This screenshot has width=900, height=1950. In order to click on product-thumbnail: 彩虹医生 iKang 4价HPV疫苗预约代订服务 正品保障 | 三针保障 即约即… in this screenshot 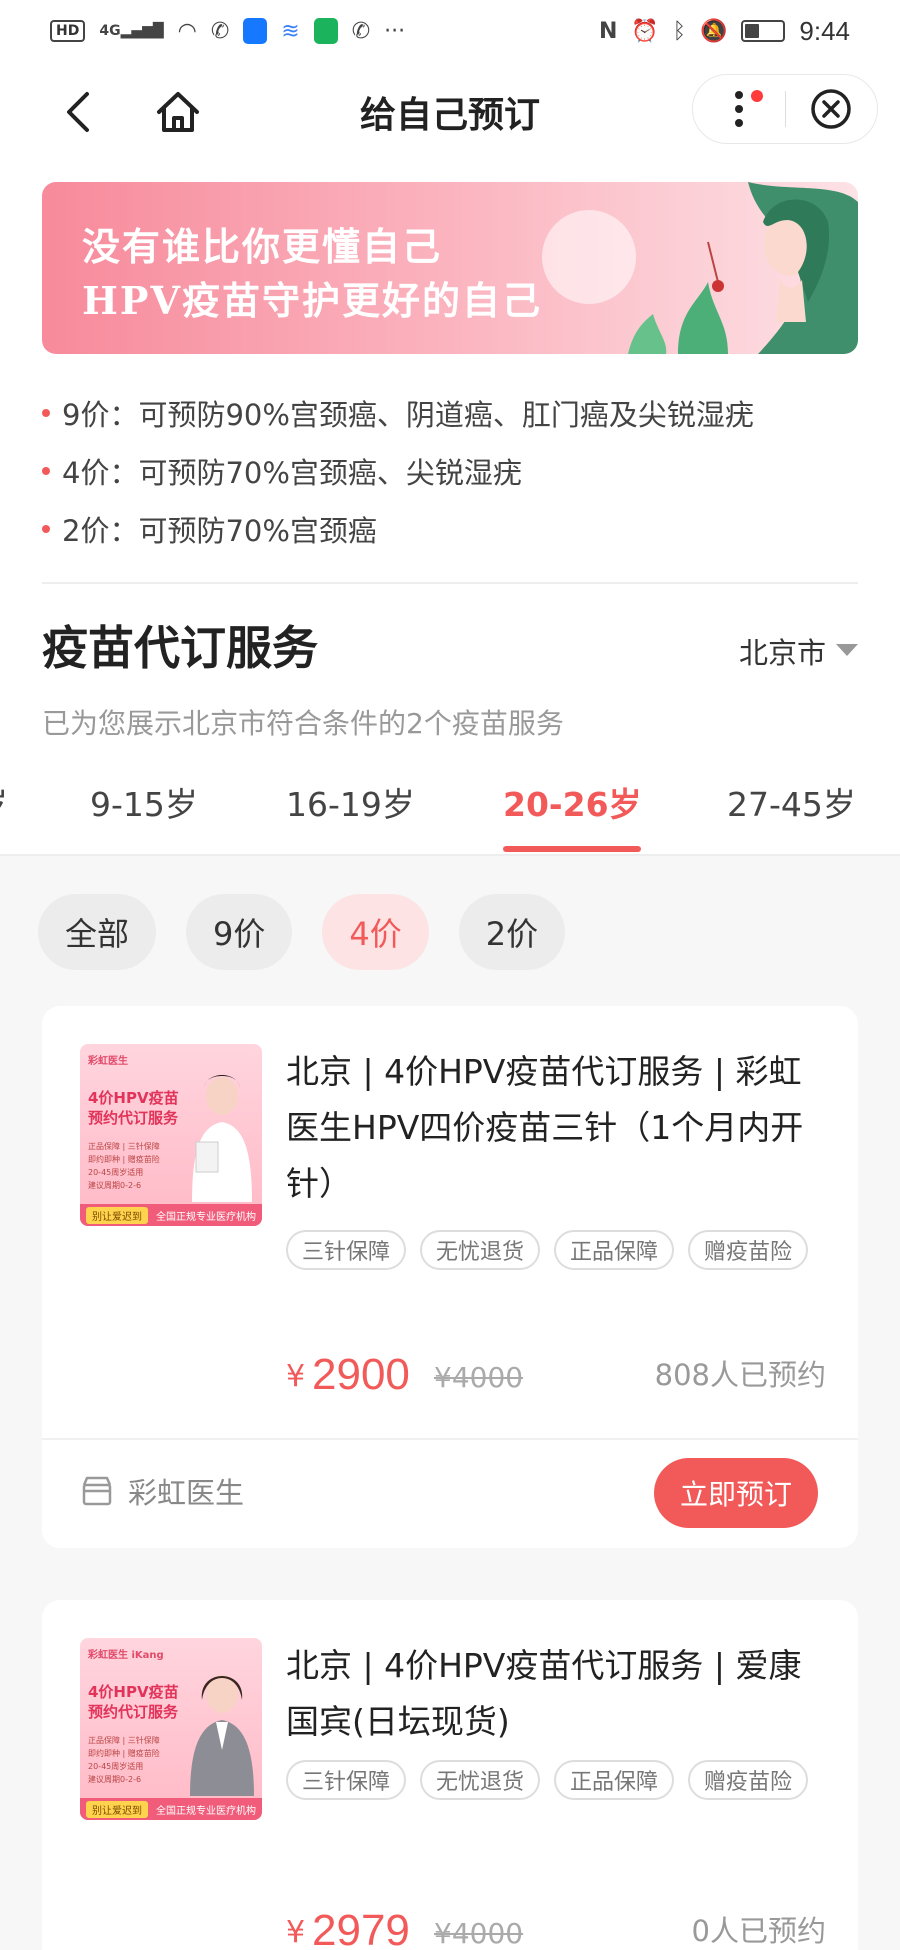, I will do `click(171, 1729)`.